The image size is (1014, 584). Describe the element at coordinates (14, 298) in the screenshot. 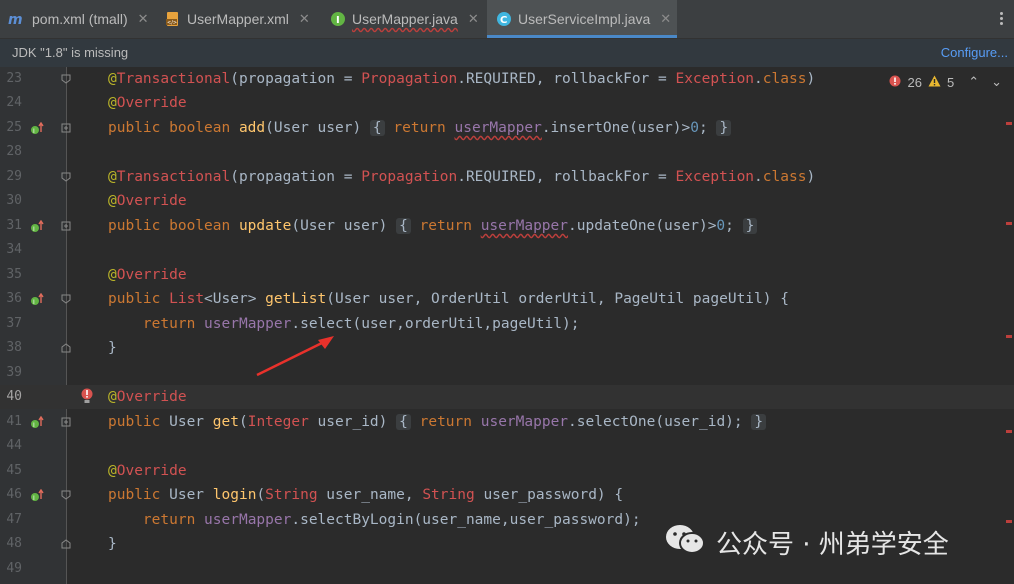

I see `line-number: 36` at that location.